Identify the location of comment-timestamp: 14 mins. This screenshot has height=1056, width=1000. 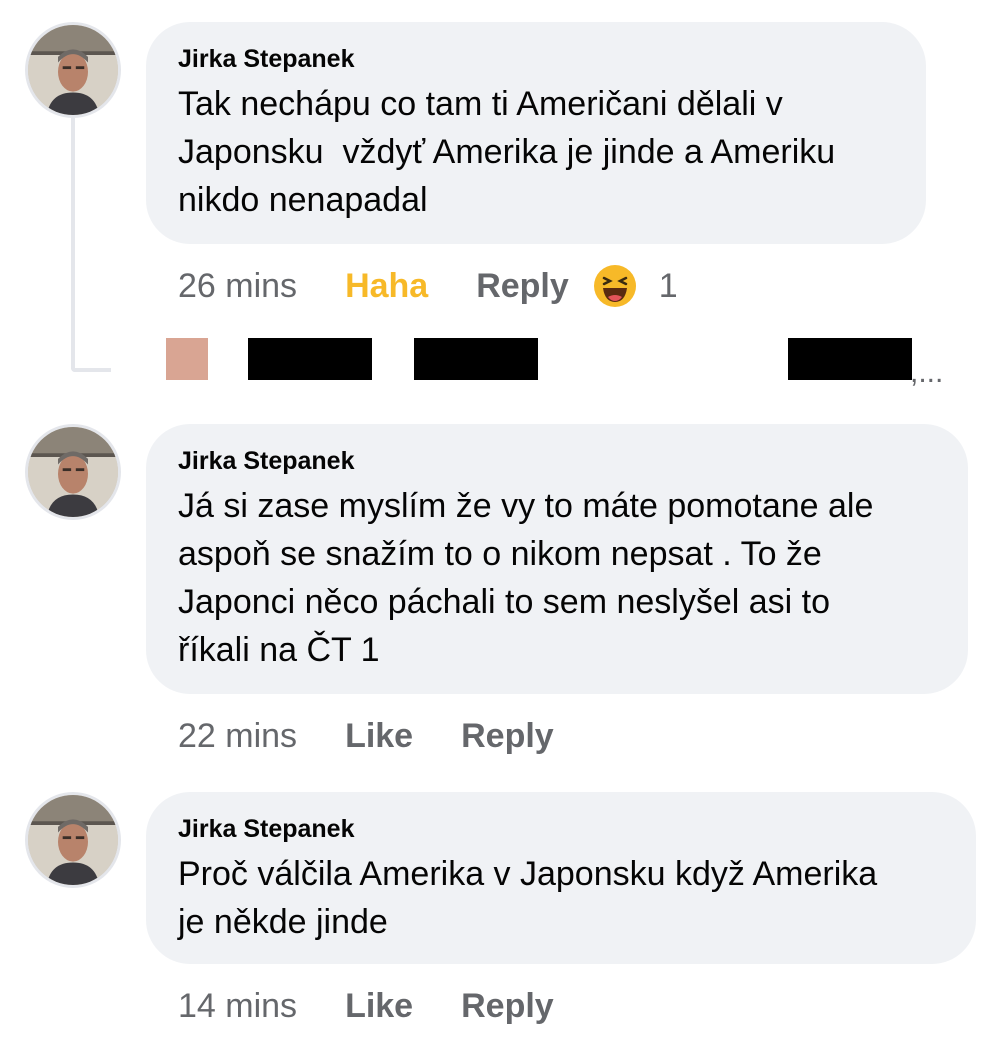
(237, 1006).